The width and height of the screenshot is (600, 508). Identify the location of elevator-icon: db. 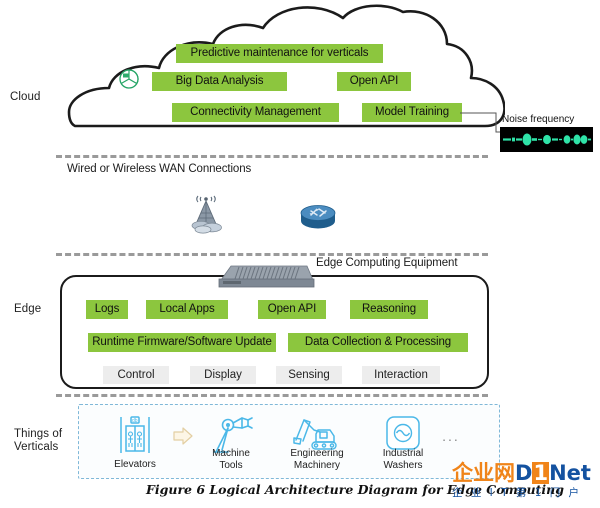
(135, 434).